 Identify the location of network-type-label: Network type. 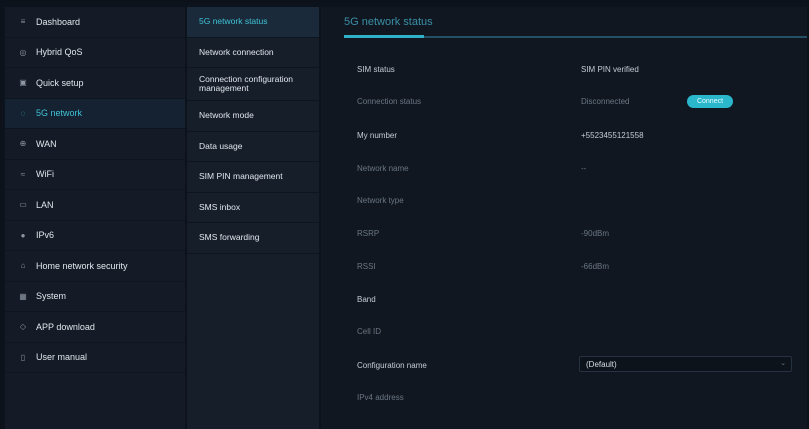
(380, 200).